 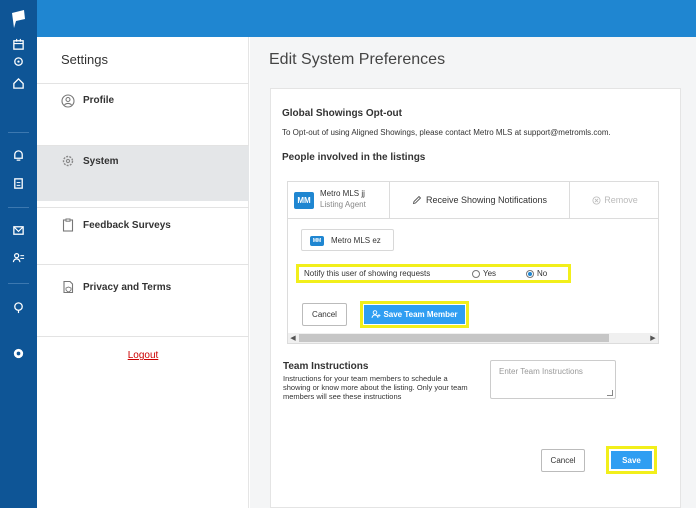 I want to click on sidebar-item-profile: Profile, so click(x=143, y=111).